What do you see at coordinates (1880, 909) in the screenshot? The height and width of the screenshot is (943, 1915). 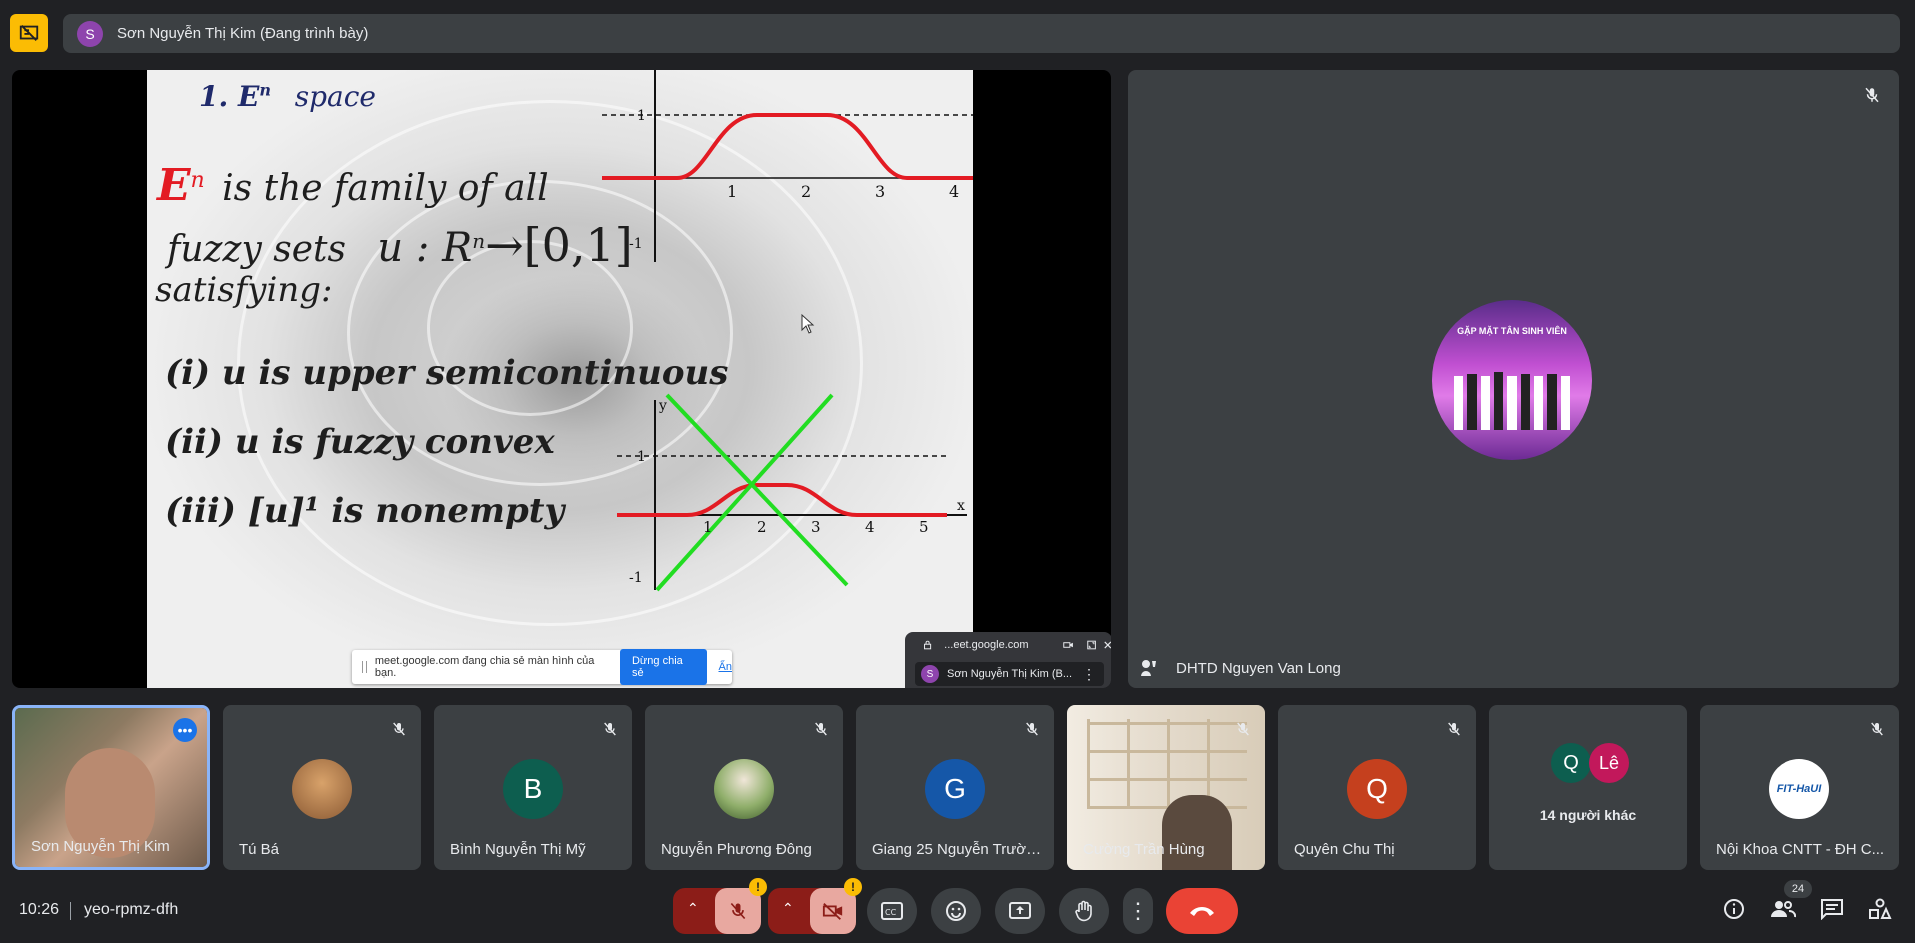 I see `activities-icon` at bounding box center [1880, 909].